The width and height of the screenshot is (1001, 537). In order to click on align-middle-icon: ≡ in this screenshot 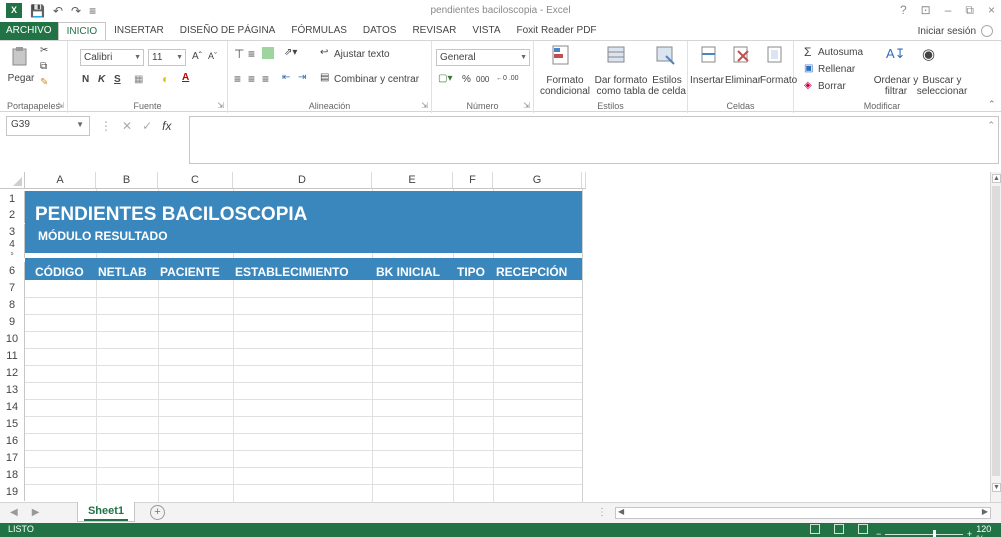, I will do `click(251, 54)`.